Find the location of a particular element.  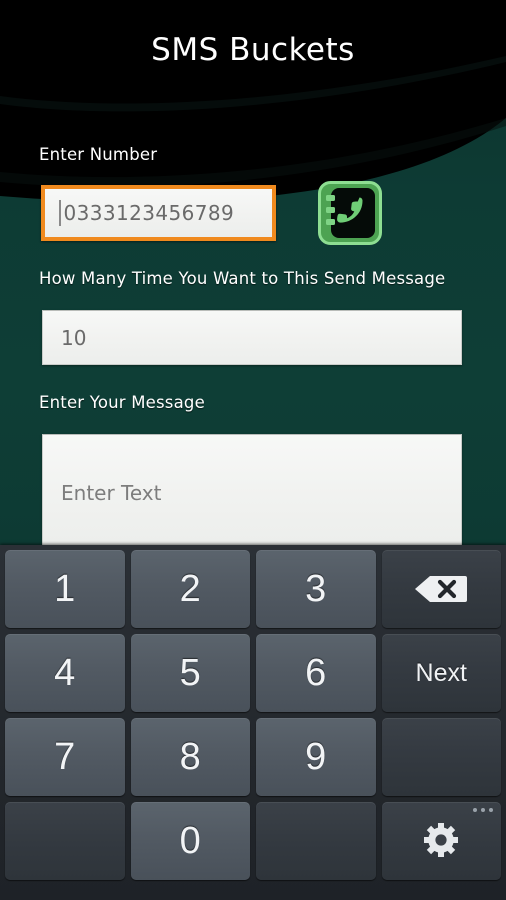

times-input-value: 10 is located at coordinates (74, 337).